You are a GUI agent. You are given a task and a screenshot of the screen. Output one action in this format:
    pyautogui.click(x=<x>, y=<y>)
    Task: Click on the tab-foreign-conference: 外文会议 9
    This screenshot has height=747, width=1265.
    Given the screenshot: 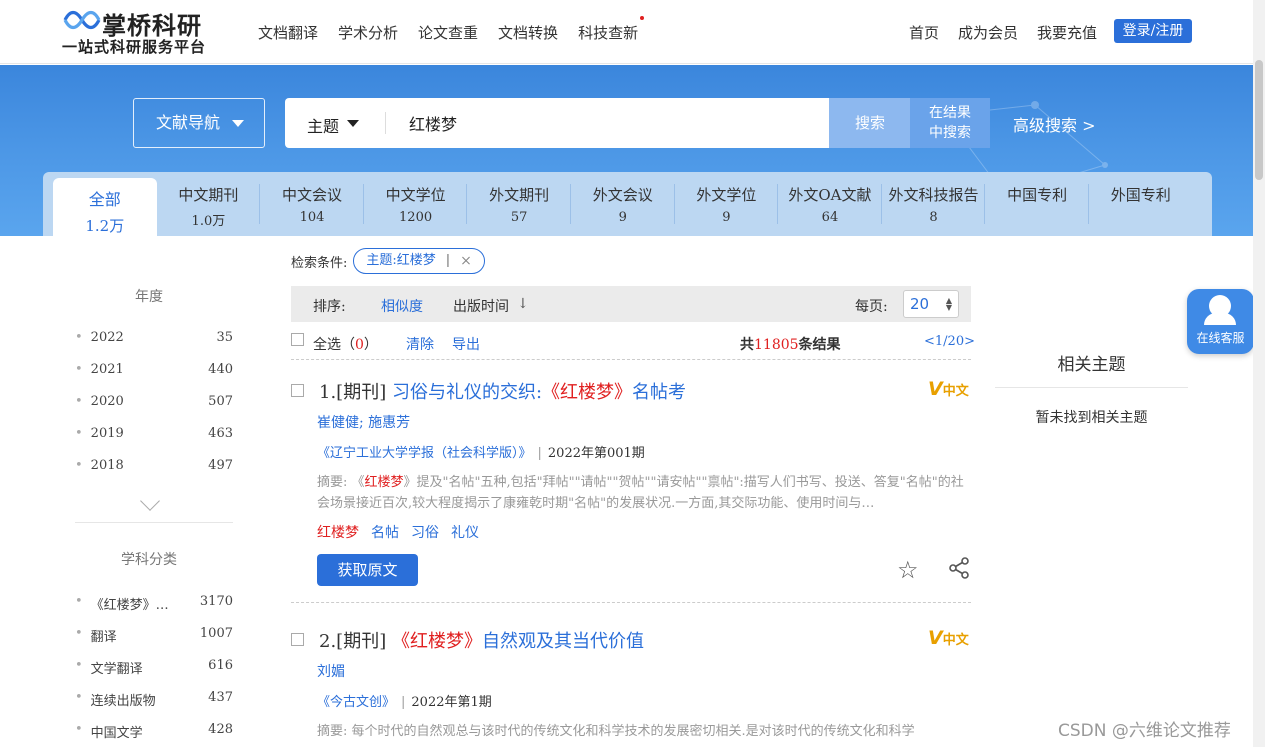 What is the action you would take?
    pyautogui.click(x=623, y=204)
    